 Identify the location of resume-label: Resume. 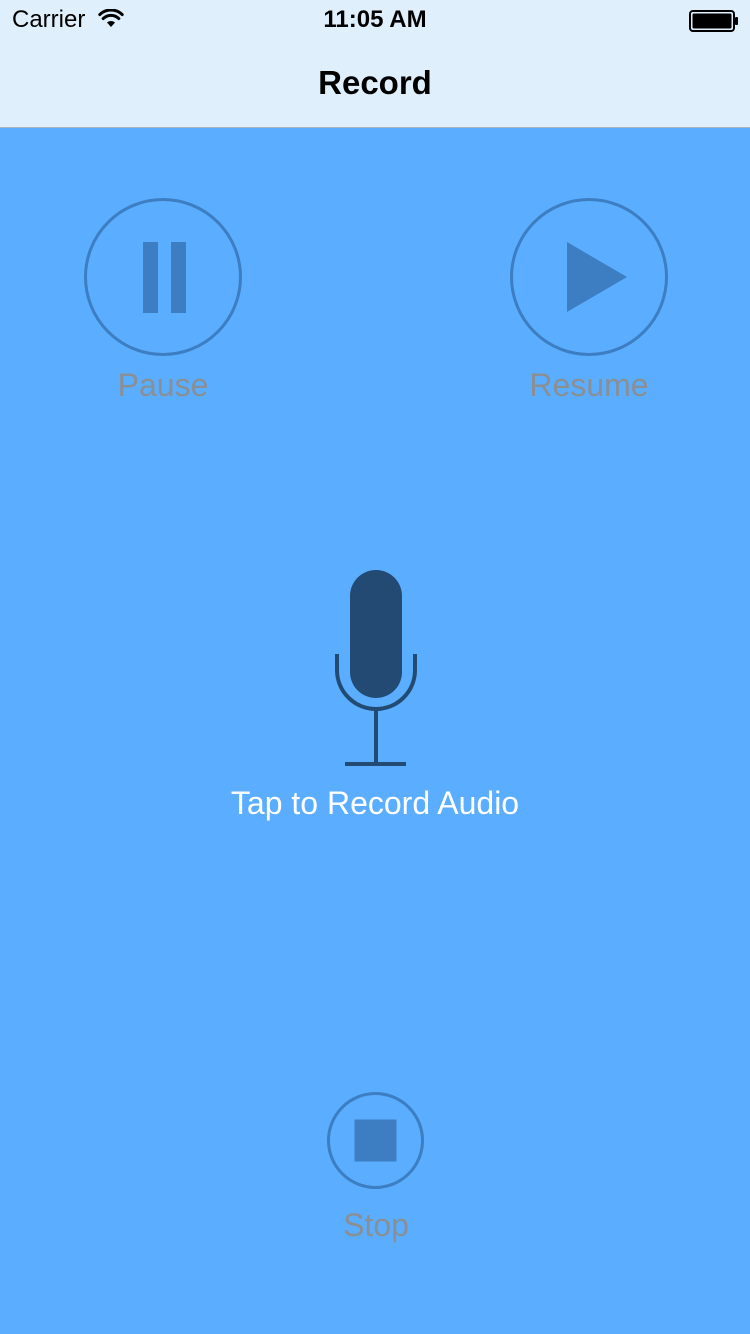
(589, 385).